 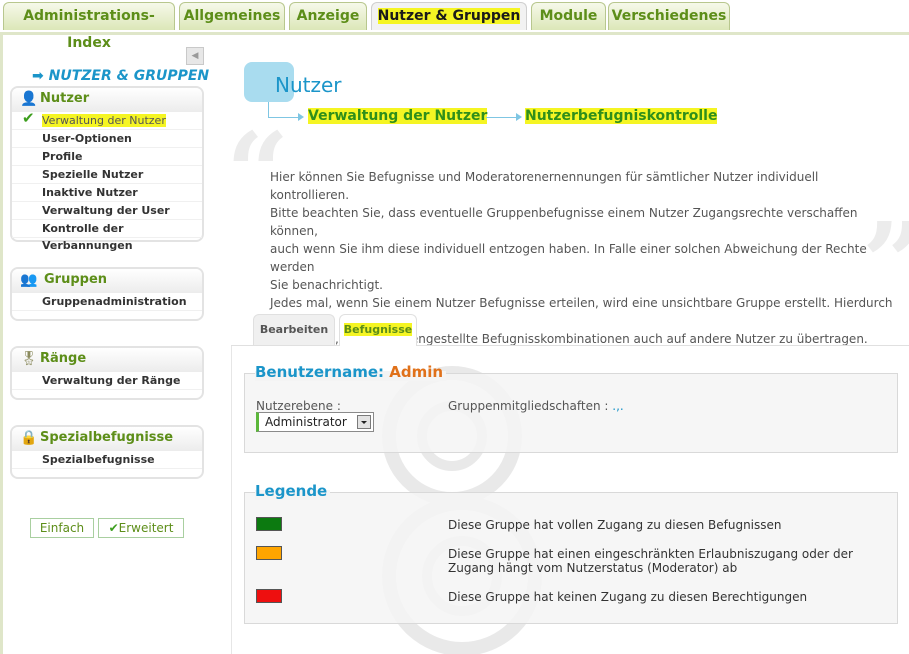 What do you see at coordinates (378, 330) in the screenshot?
I see `tab-befugnisse: Befugnisse` at bounding box center [378, 330].